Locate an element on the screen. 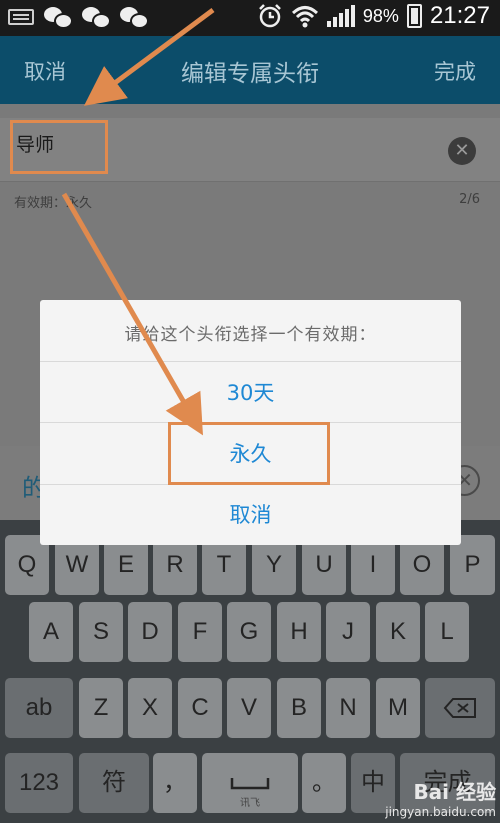  arrow-to-input is located at coordinates (149, 56).